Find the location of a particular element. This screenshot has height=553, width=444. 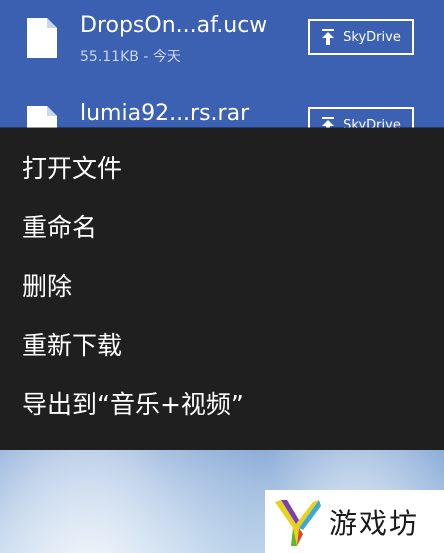

watermark: 游戏坊 is located at coordinates (354, 521).